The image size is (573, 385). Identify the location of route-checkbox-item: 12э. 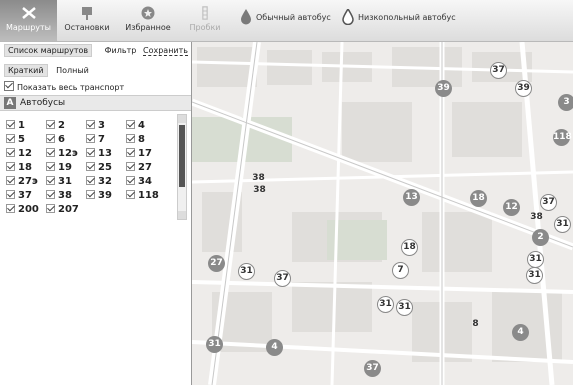
(62, 153).